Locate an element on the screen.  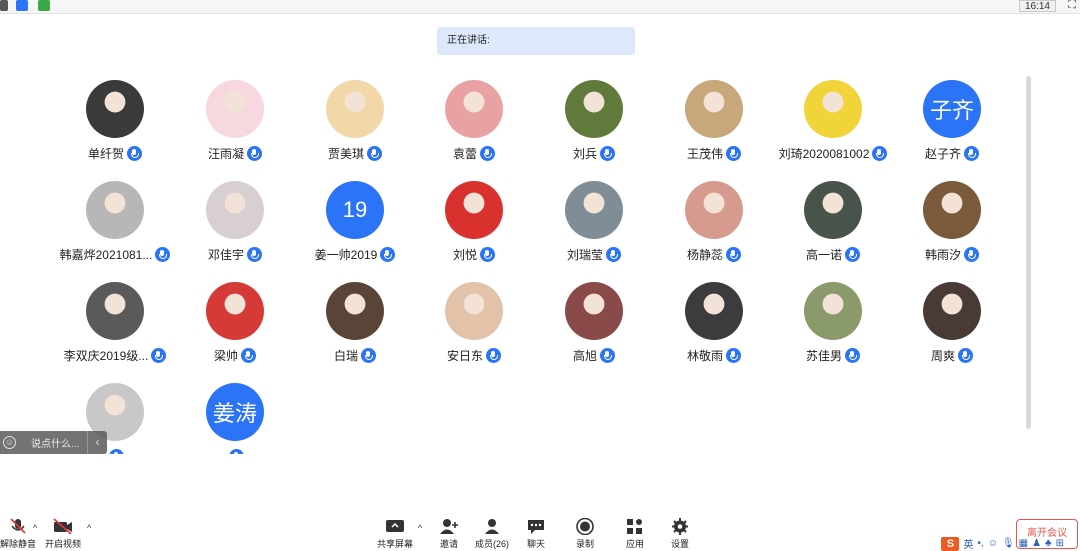
apps-label: 应用 is located at coordinates (634, 544).